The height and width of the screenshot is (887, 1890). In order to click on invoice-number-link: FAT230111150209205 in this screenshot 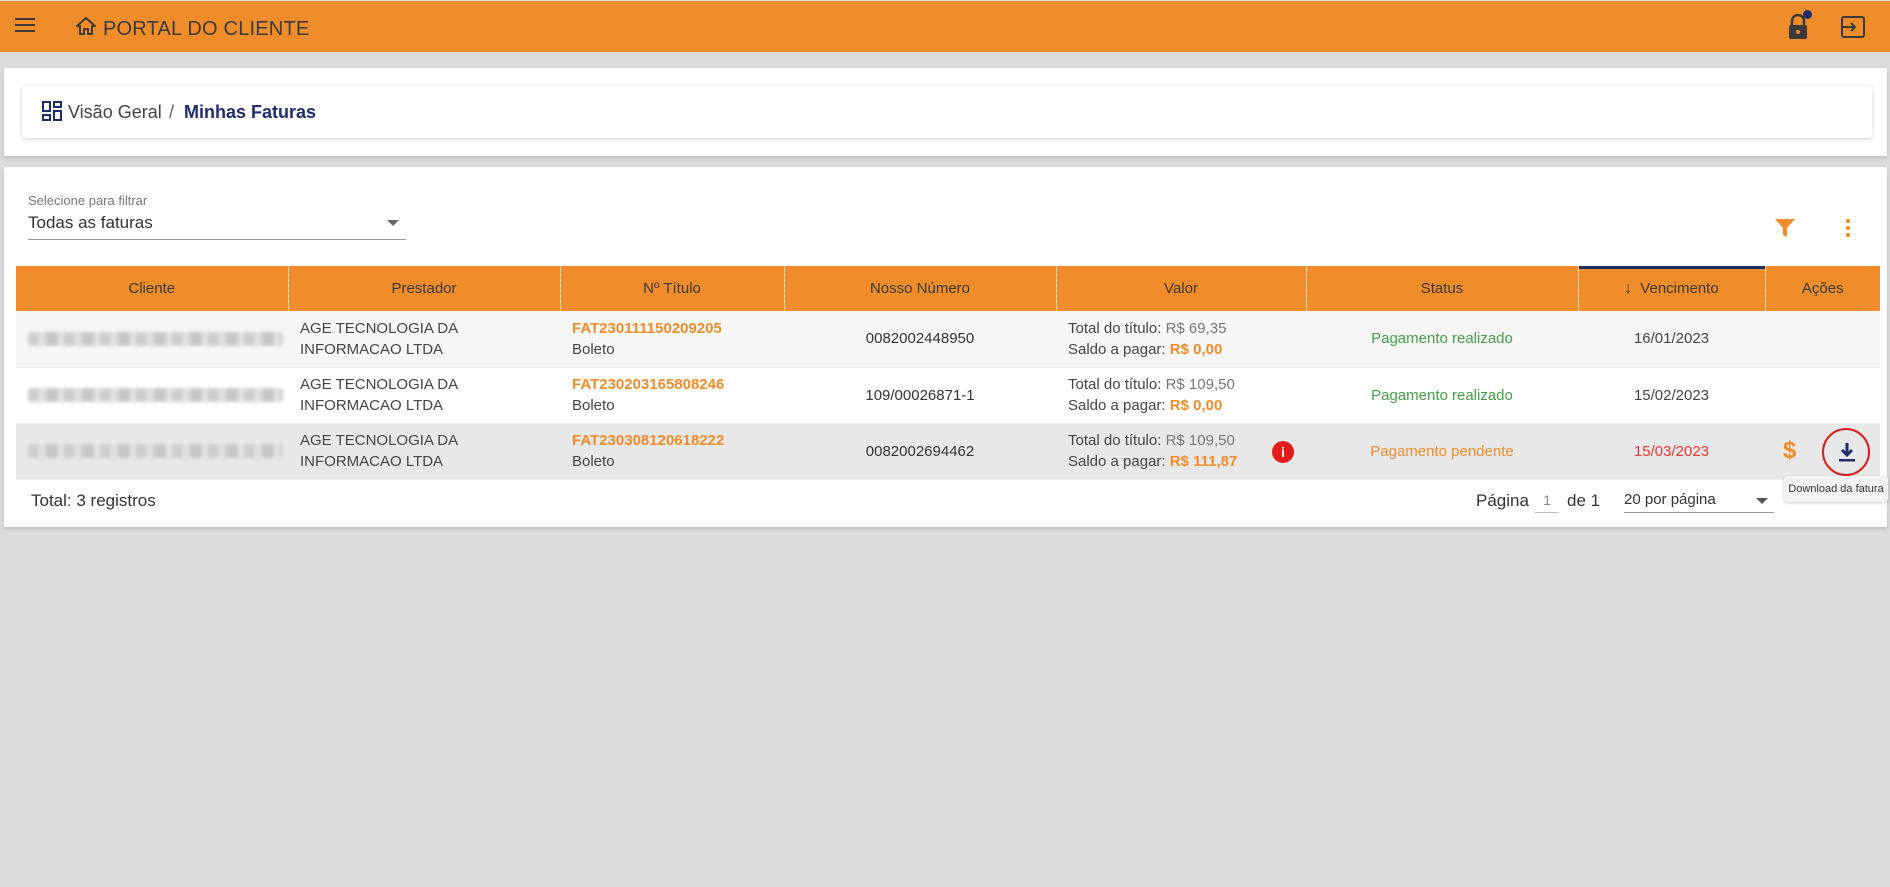, I will do `click(672, 328)`.